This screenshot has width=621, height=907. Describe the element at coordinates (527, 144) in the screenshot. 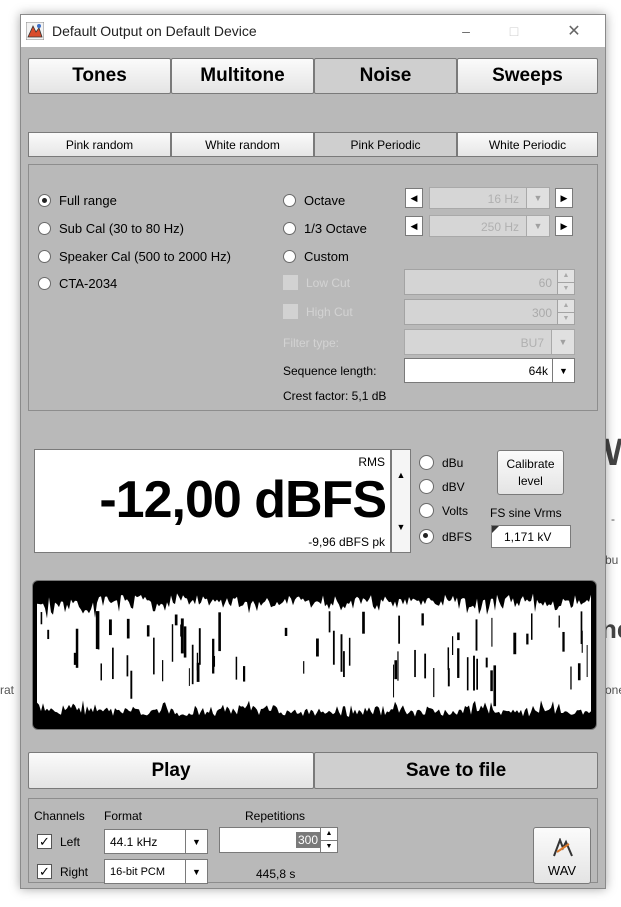

I see `subtab-white-periodic: White Periodic` at that location.